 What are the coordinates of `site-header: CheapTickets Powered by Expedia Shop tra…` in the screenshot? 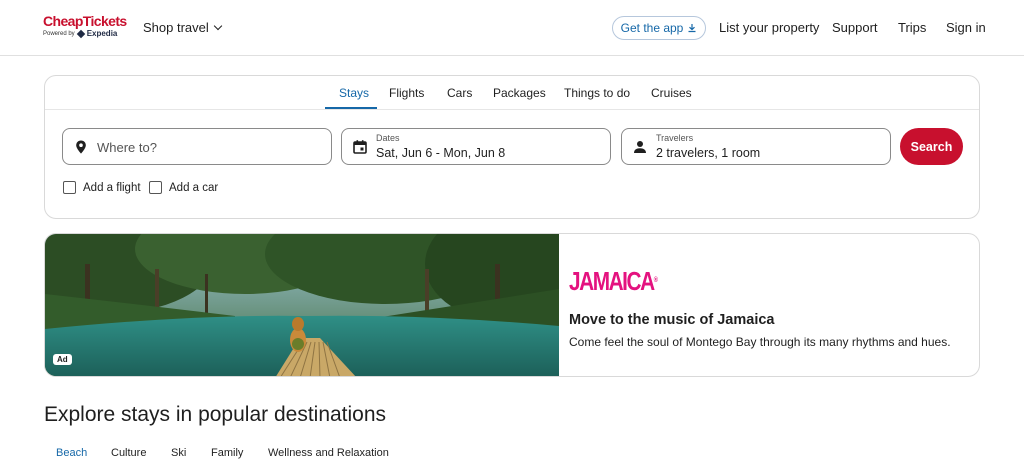 It's located at (512, 28).